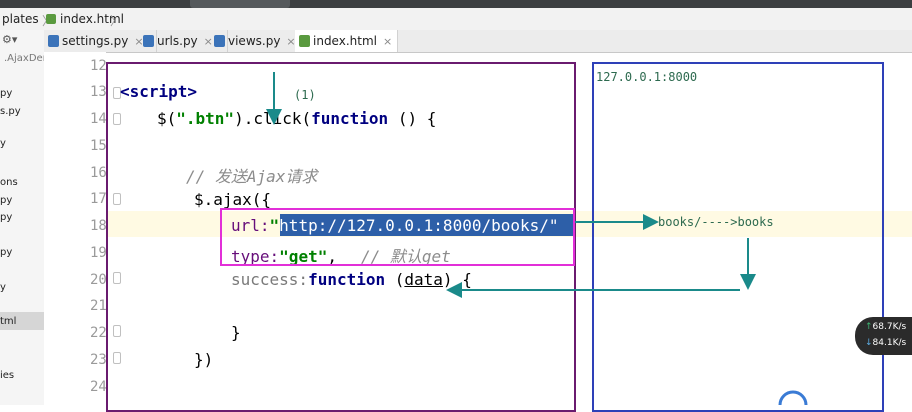 Image resolution: width=912 pixels, height=412 pixels. I want to click on upload-arrow-icon: ↑, so click(869, 327).